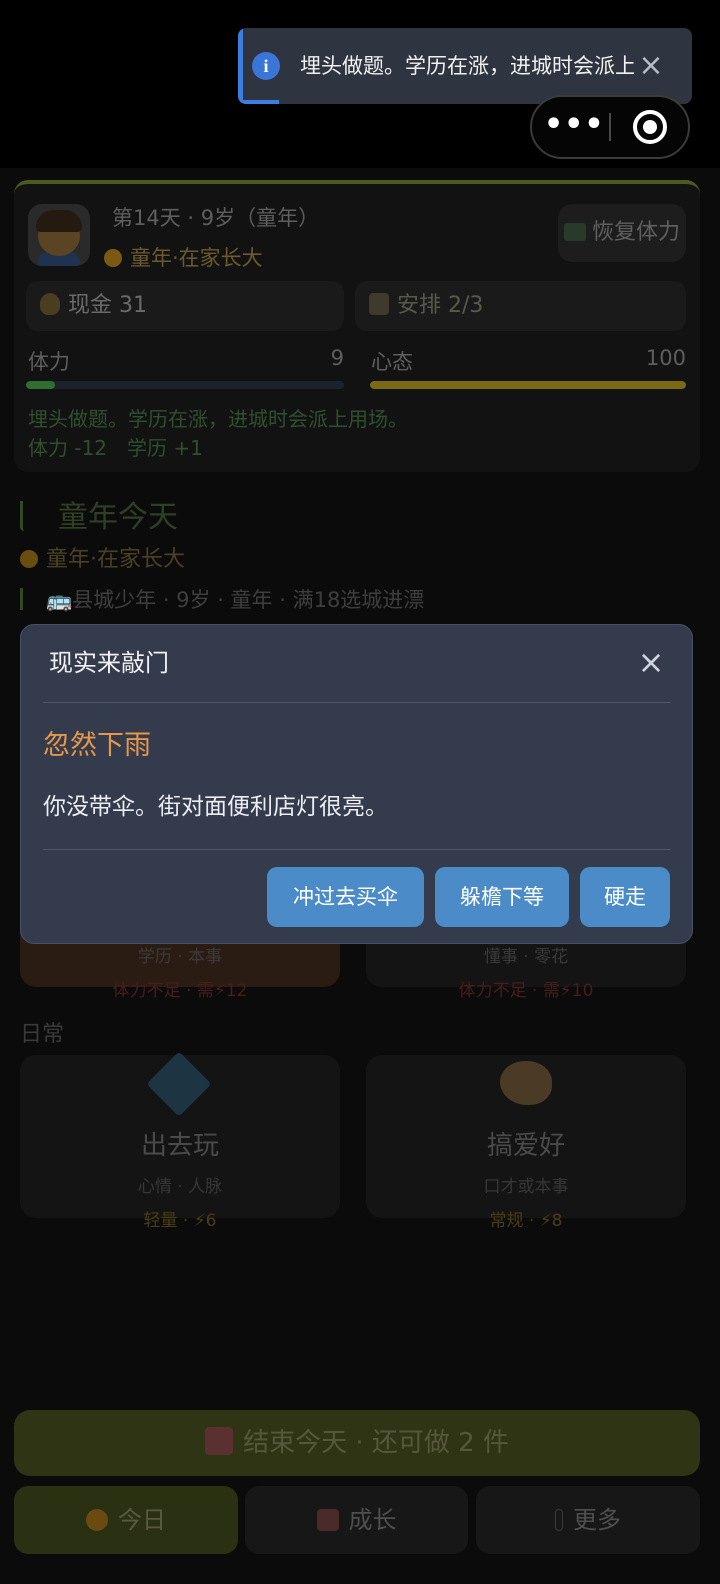  Describe the element at coordinates (327, 1520) in the screenshot. I see `chart-up-icon` at that location.